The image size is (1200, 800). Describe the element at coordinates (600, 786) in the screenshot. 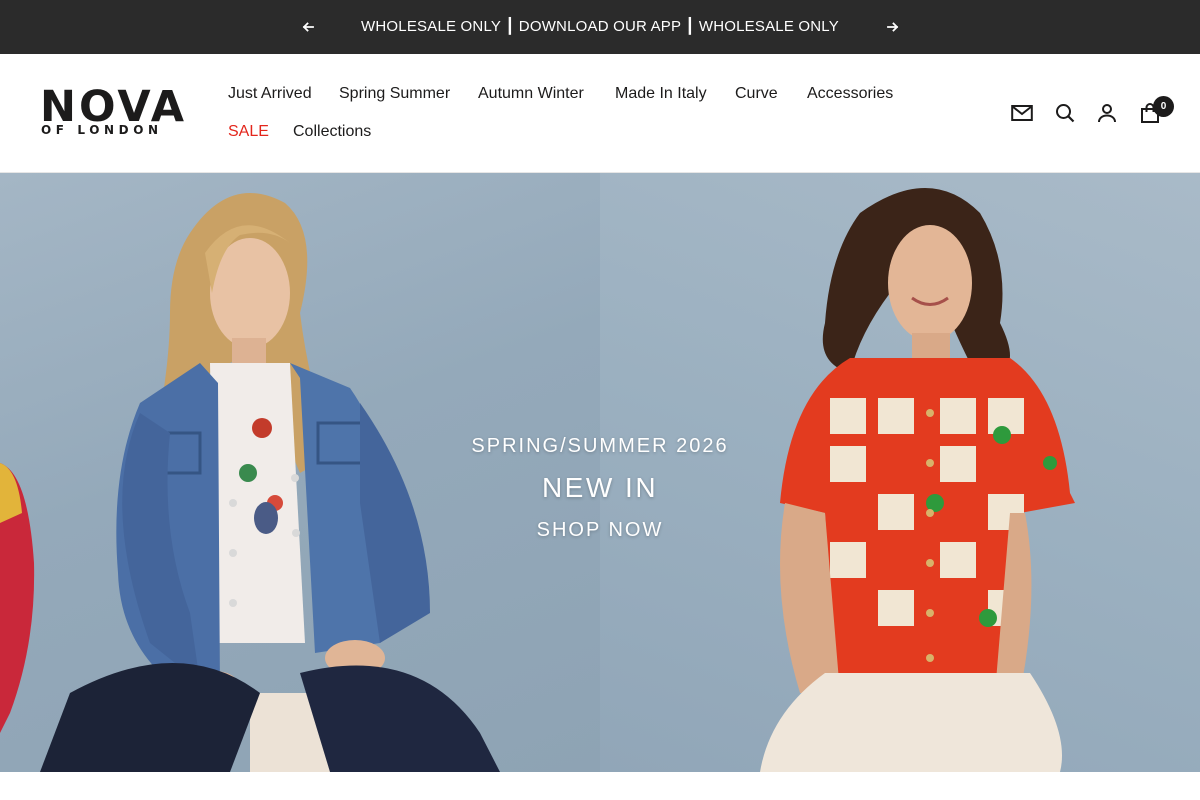

I see `page-content-below` at that location.